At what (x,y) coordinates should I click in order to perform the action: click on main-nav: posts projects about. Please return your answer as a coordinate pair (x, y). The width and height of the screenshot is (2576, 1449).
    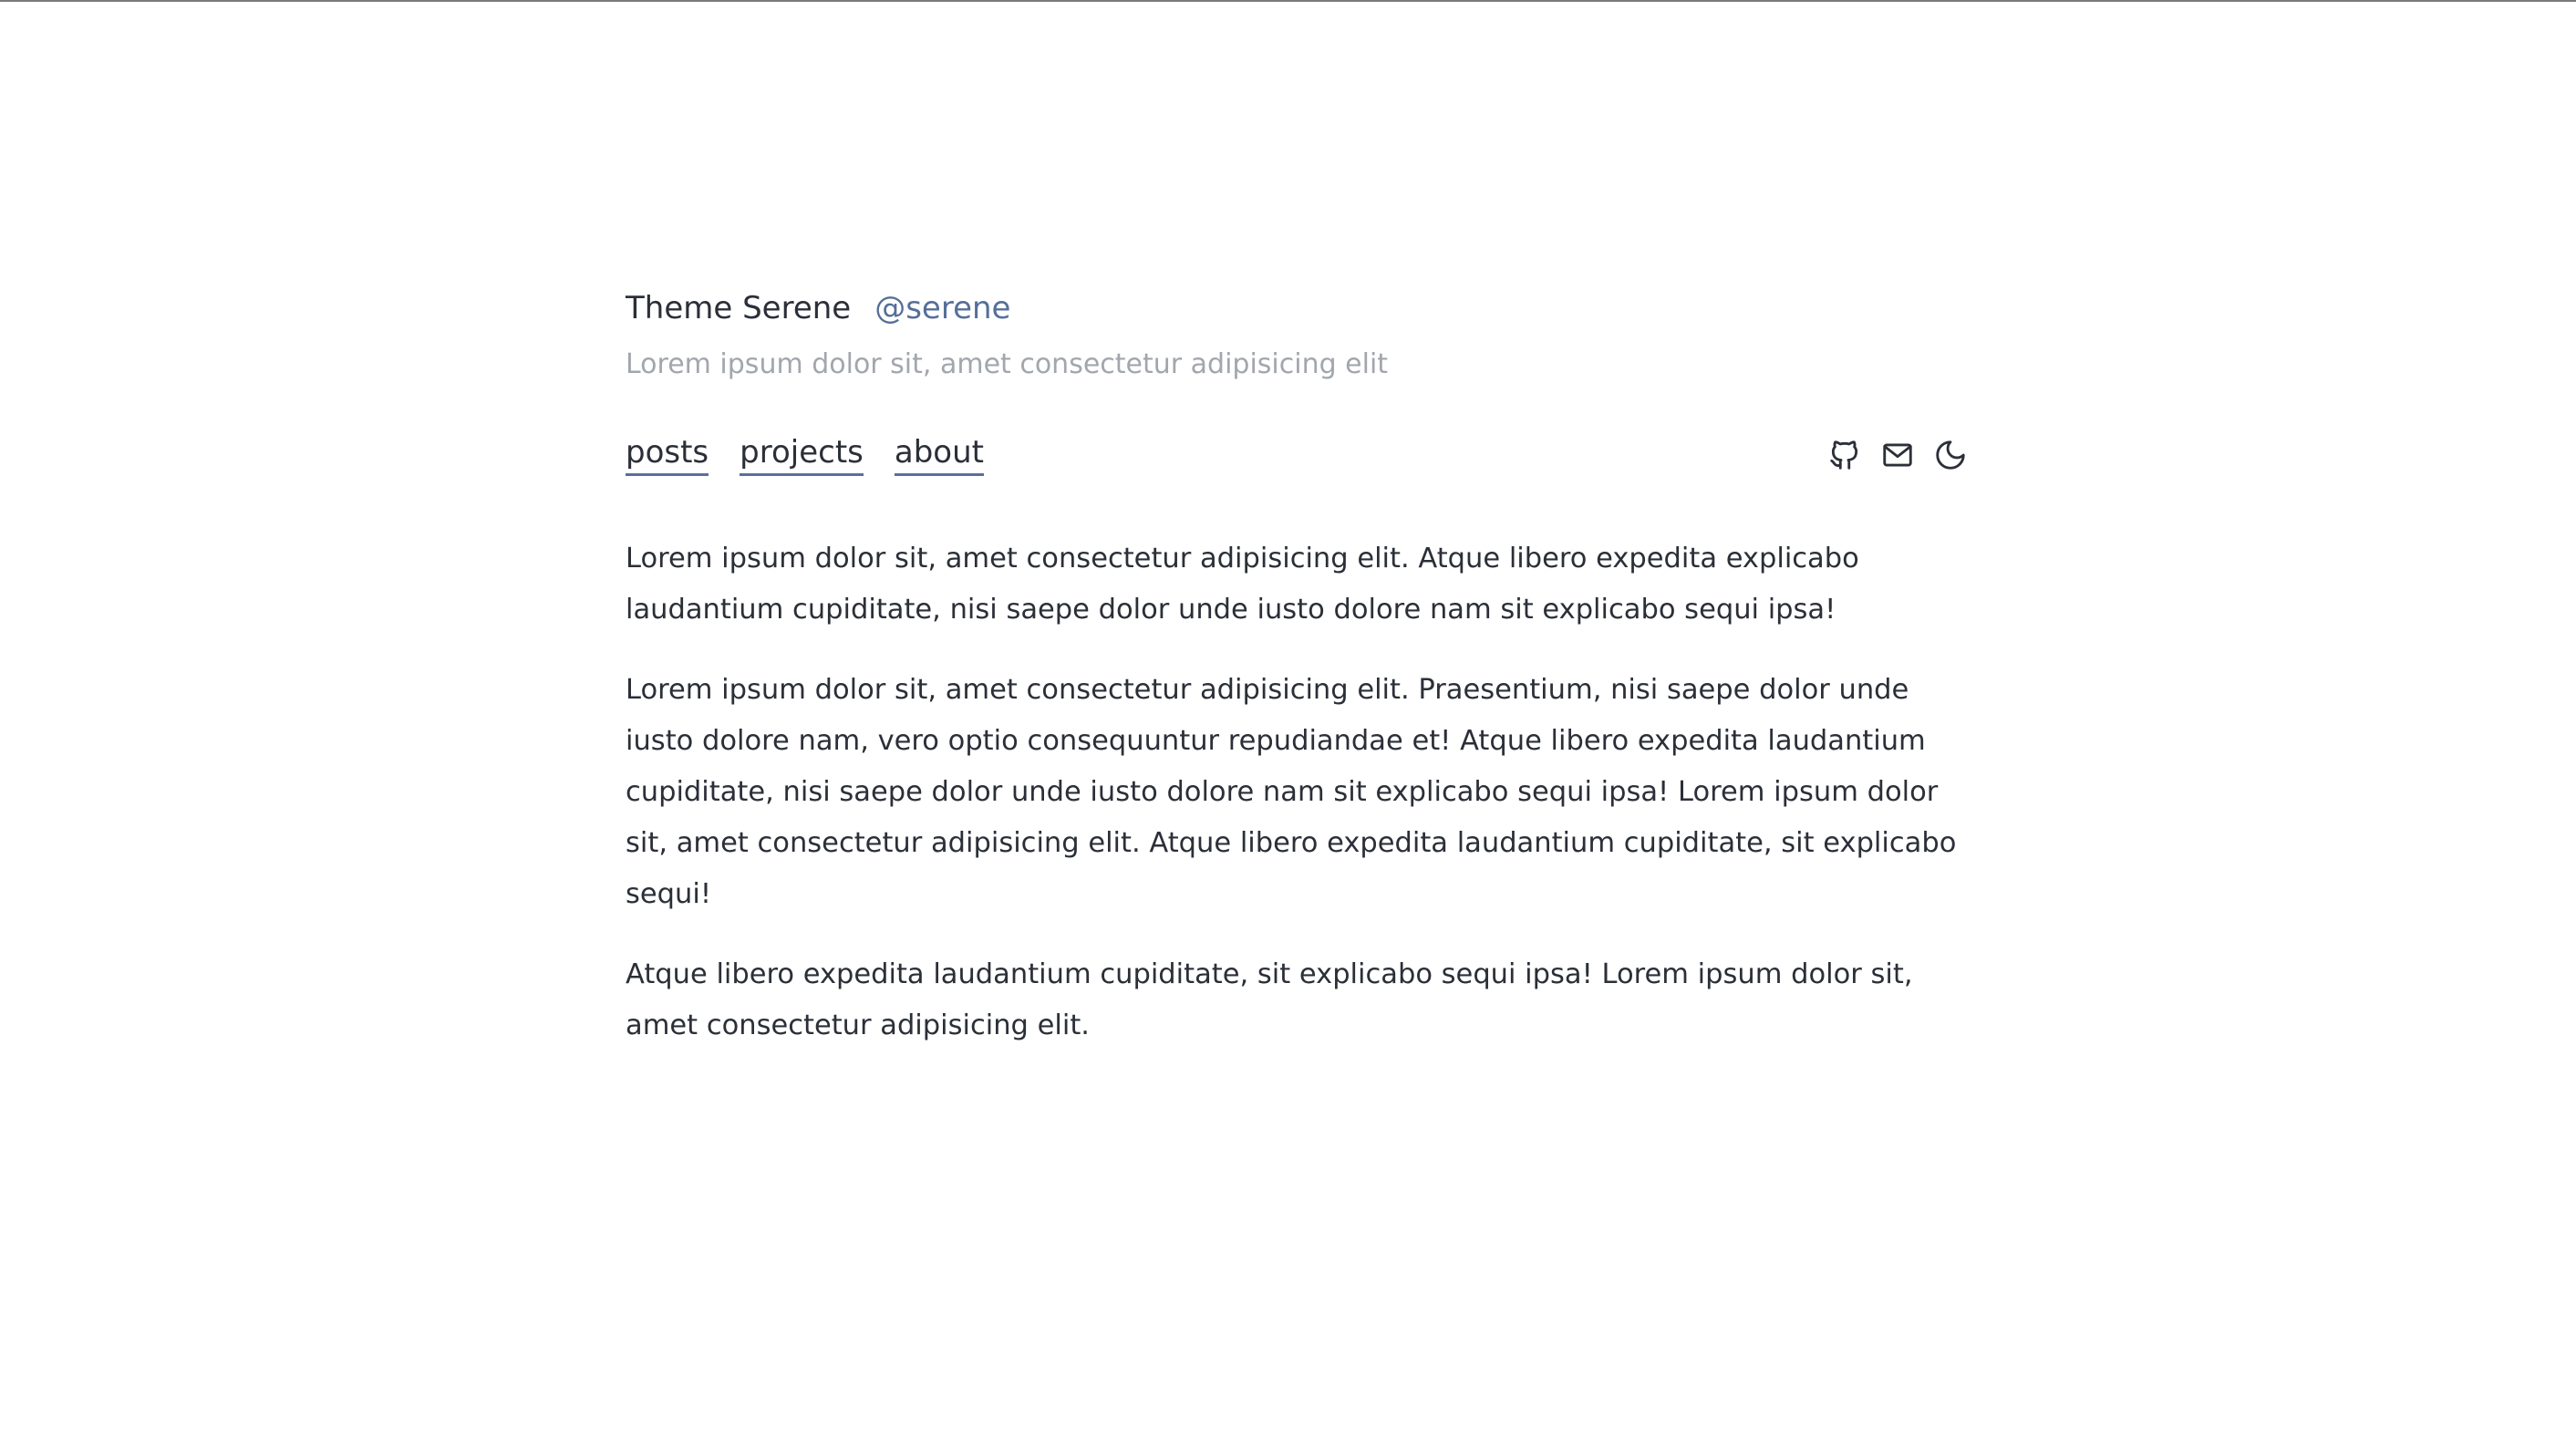
    Looking at the image, I should click on (1298, 455).